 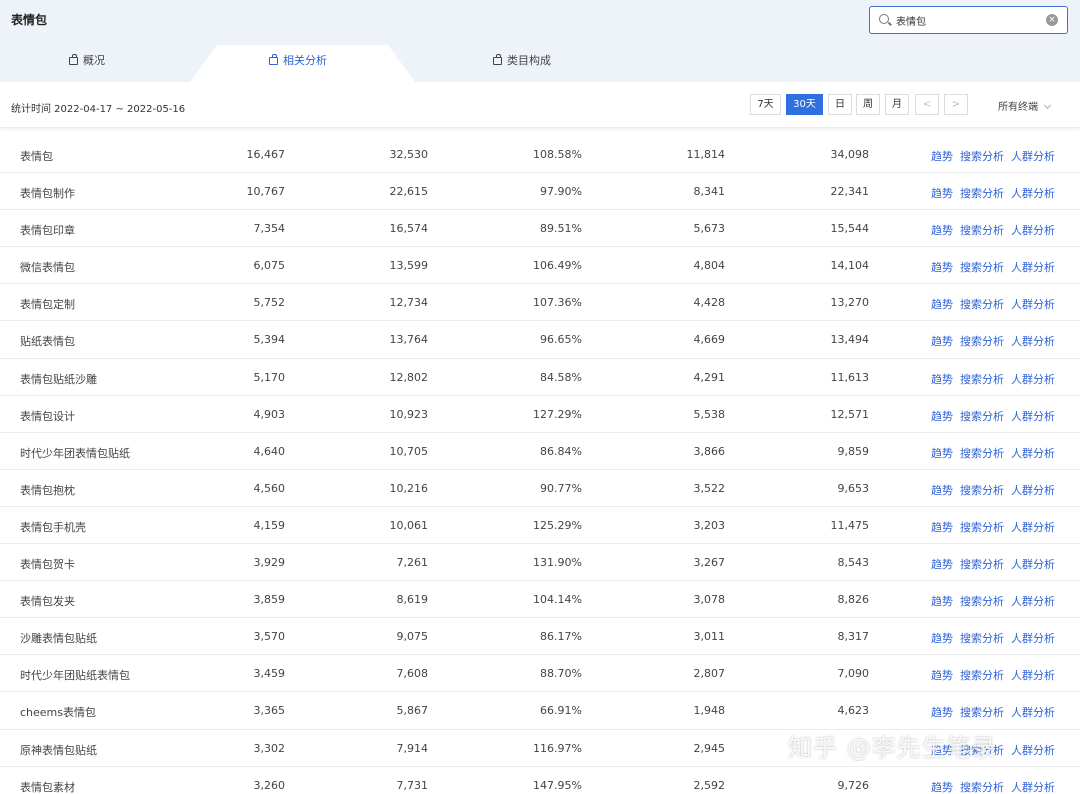 I want to click on search-box: ×, so click(x=968, y=20).